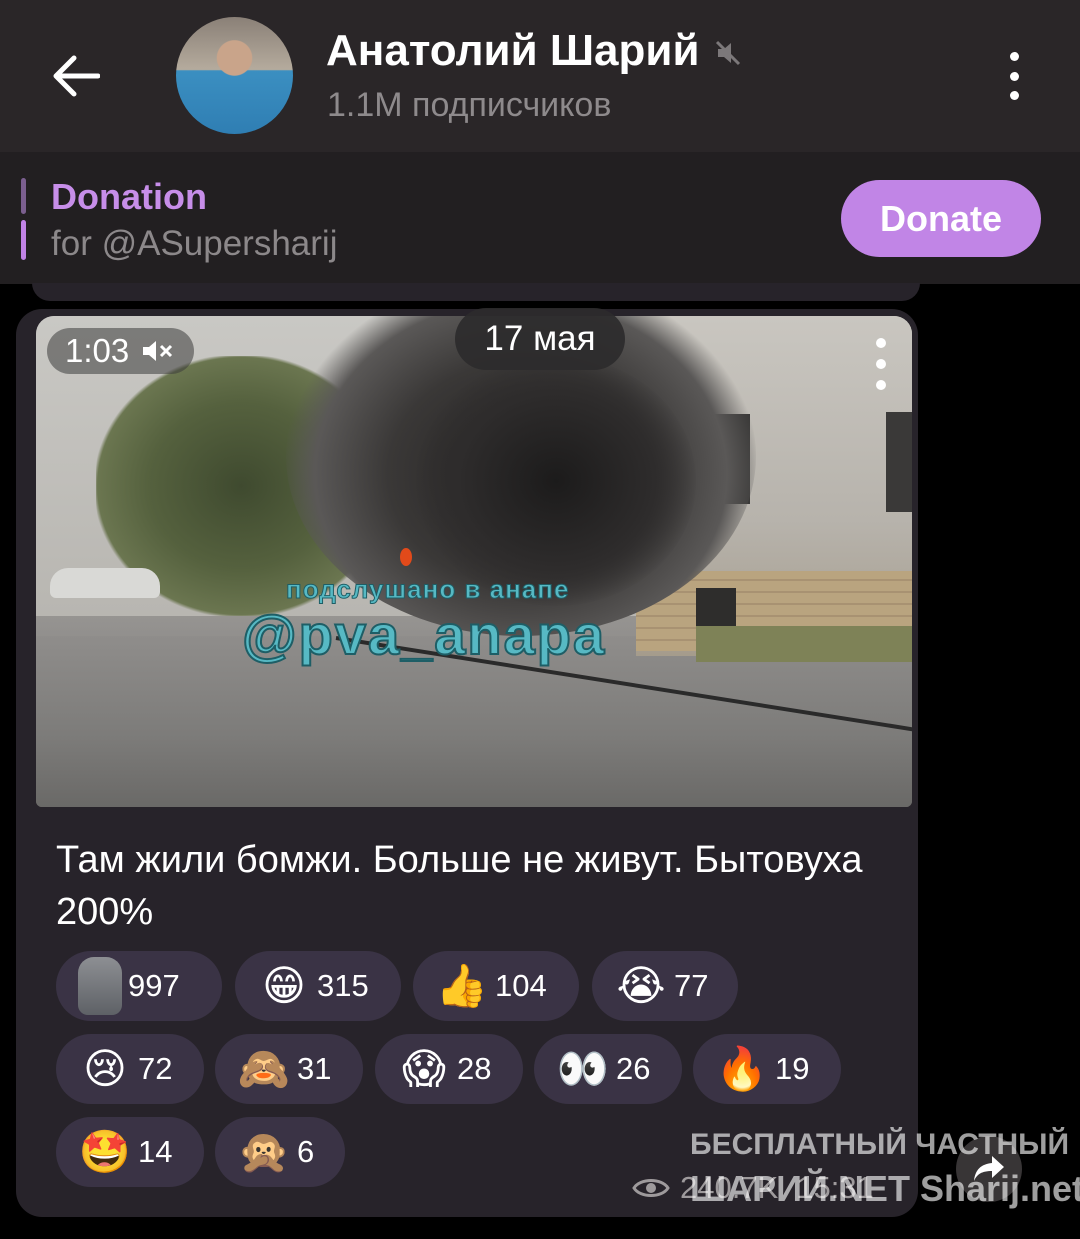 This screenshot has width=1080, height=1239. I want to click on message-time: 15:31, so click(835, 1187).